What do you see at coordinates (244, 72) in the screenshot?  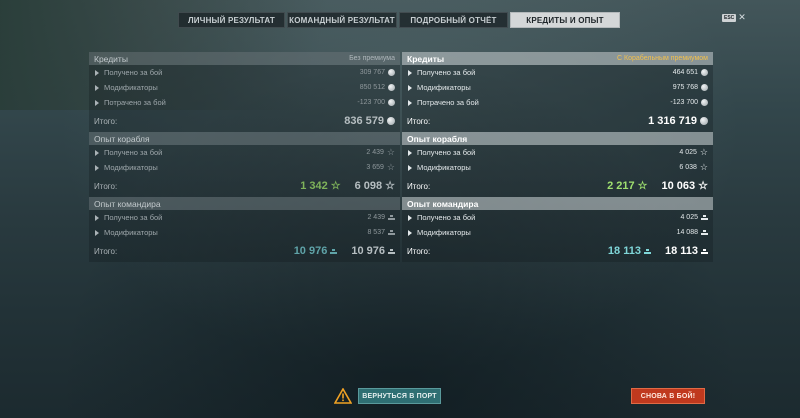 I see `credits-row-earned: Получено за бой 309 767` at bounding box center [244, 72].